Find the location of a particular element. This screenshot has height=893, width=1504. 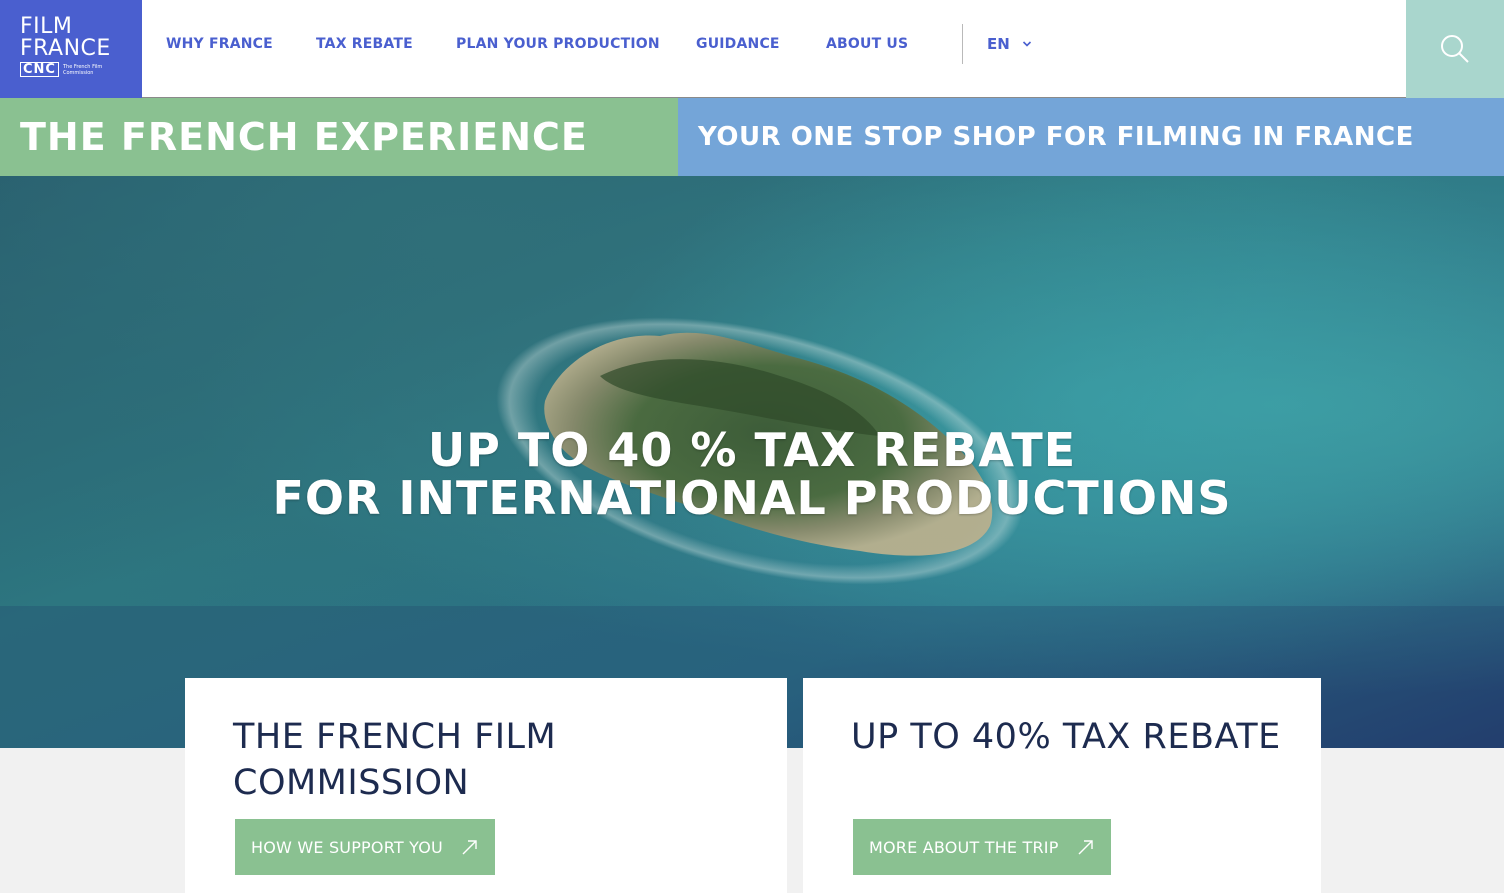

how-we-support-you-button: HOW WE SUPPORT YOU is located at coordinates (365, 847).